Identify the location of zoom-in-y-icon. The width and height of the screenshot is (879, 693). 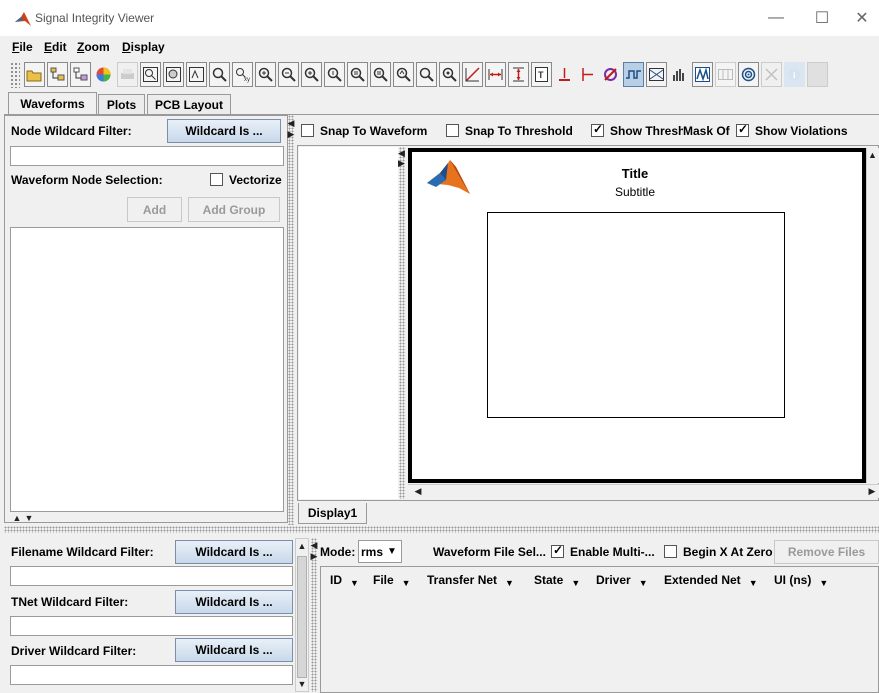
(334, 74).